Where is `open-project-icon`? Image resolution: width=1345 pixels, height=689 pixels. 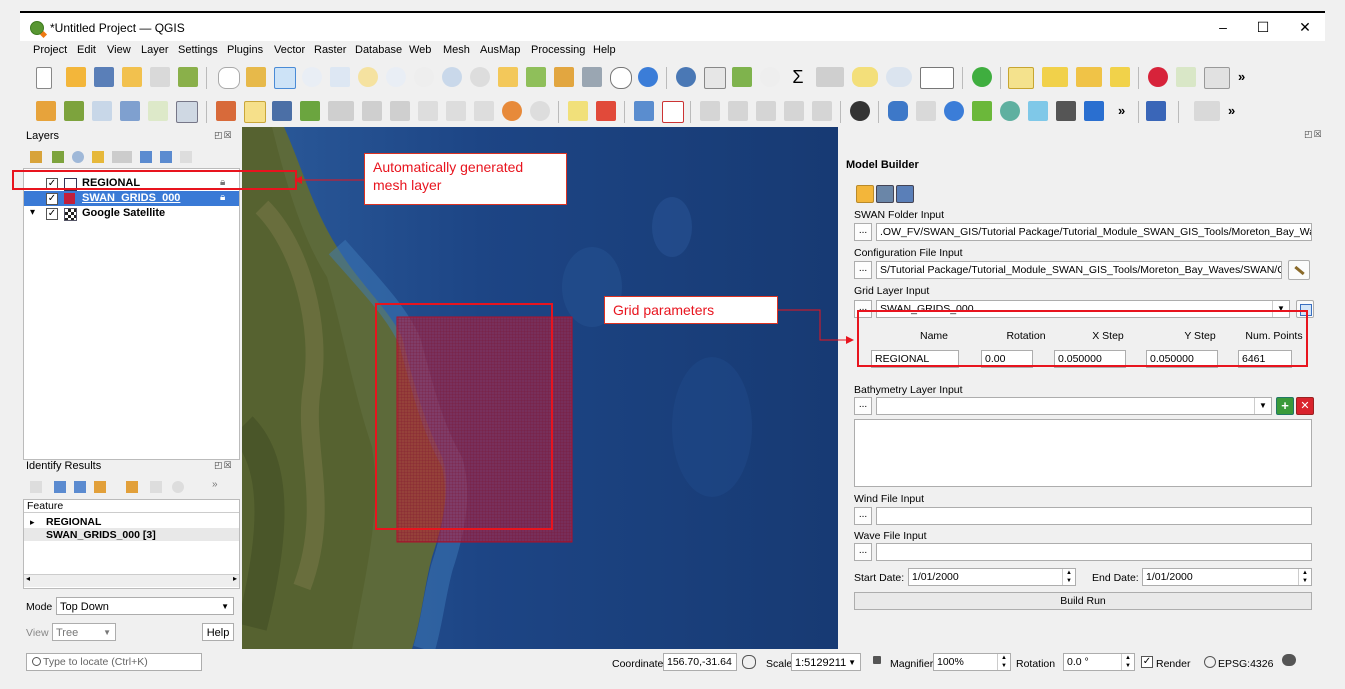 open-project-icon is located at coordinates (76, 77).